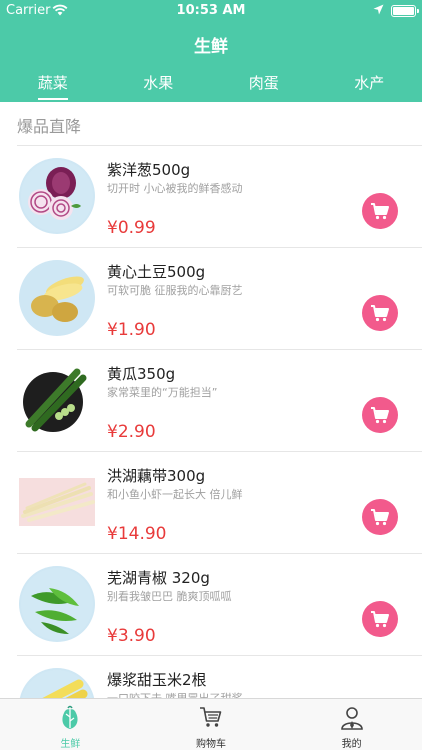 The image size is (422, 750). What do you see at coordinates (131, 432) in the screenshot?
I see `product-price: ¥2.90` at bounding box center [131, 432].